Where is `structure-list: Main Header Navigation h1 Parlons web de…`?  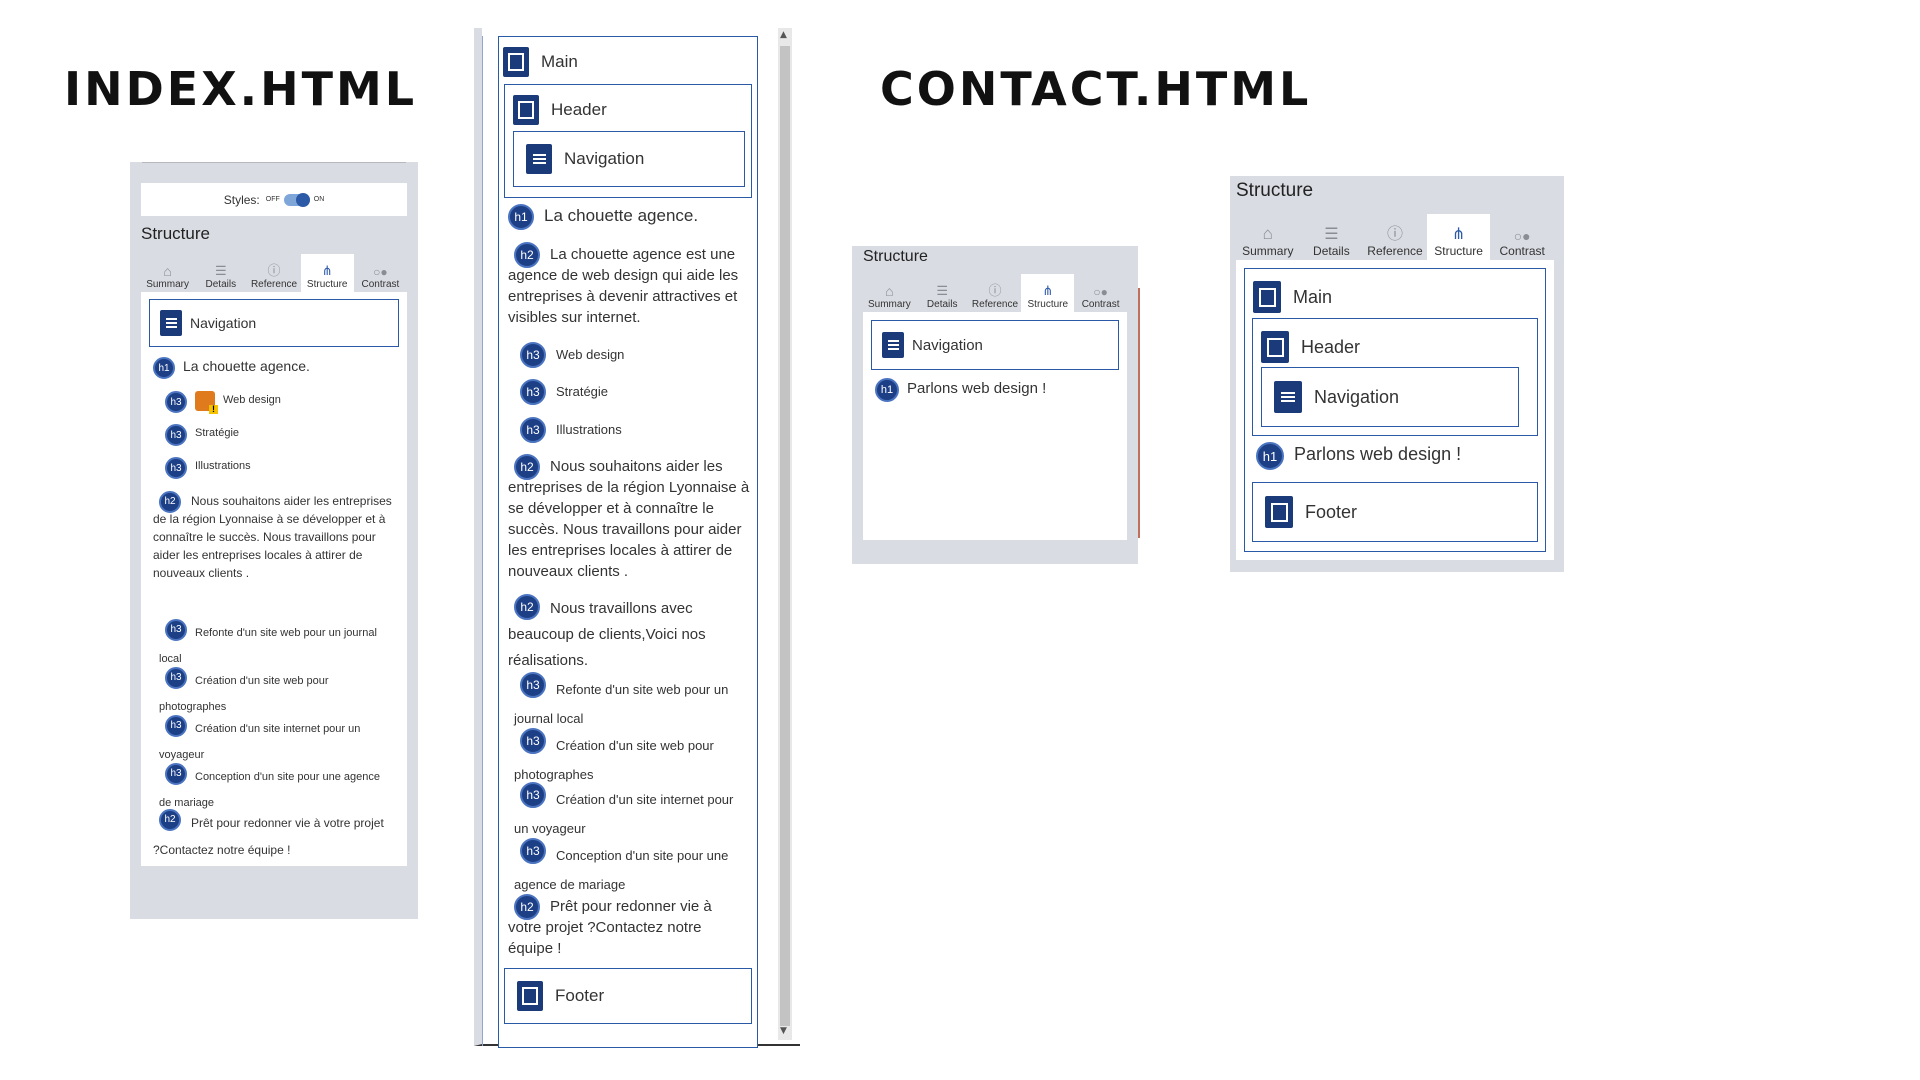
structure-list: Main Header Navigation h1 Parlons web de… is located at coordinates (1395, 410).